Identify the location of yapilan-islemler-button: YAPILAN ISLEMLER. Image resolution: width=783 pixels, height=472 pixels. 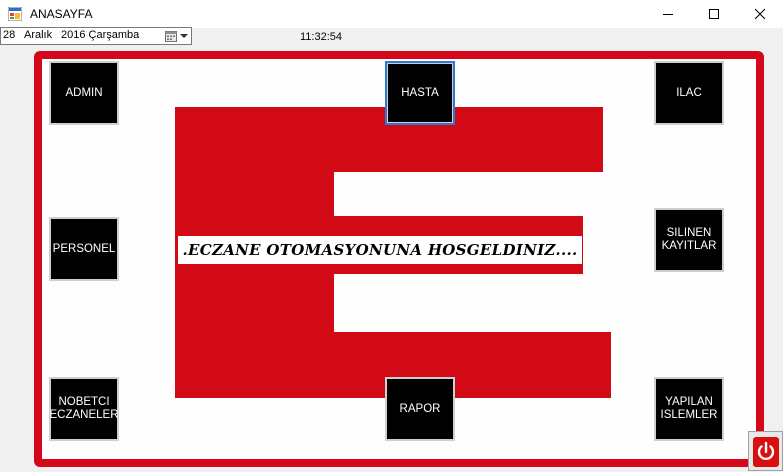
(689, 409).